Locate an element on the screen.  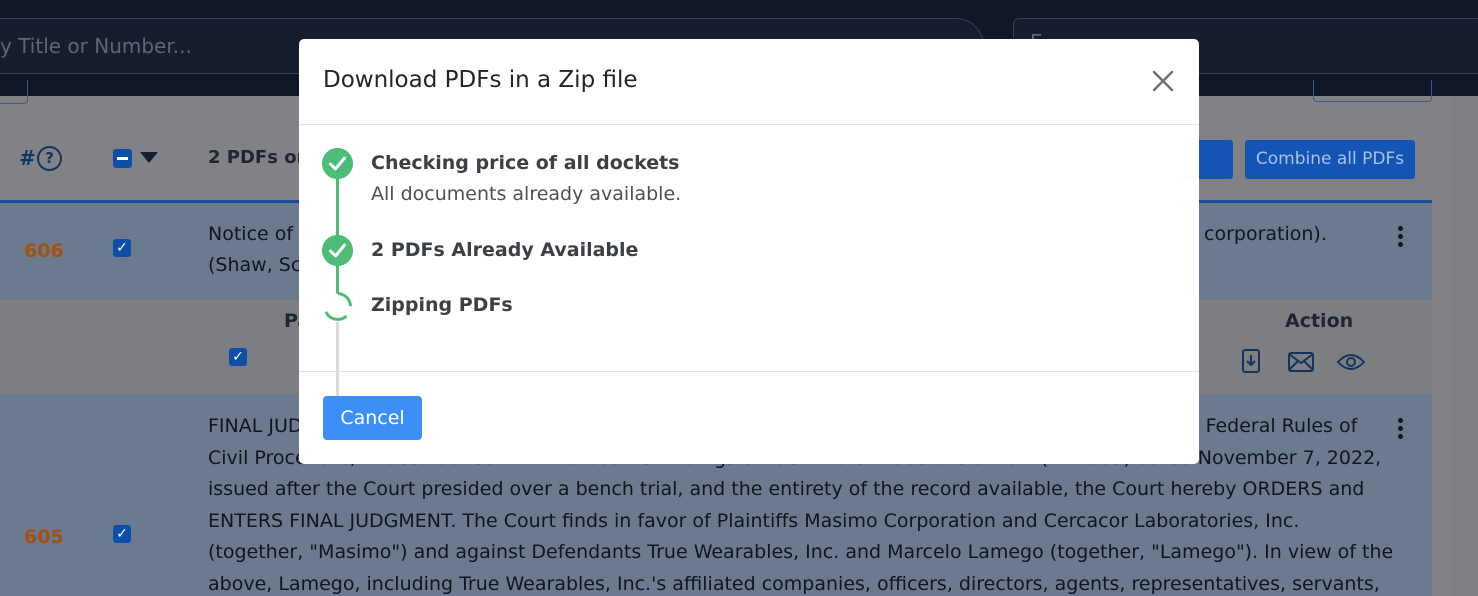
toolbar-button-right is located at coordinates (1372, 91).